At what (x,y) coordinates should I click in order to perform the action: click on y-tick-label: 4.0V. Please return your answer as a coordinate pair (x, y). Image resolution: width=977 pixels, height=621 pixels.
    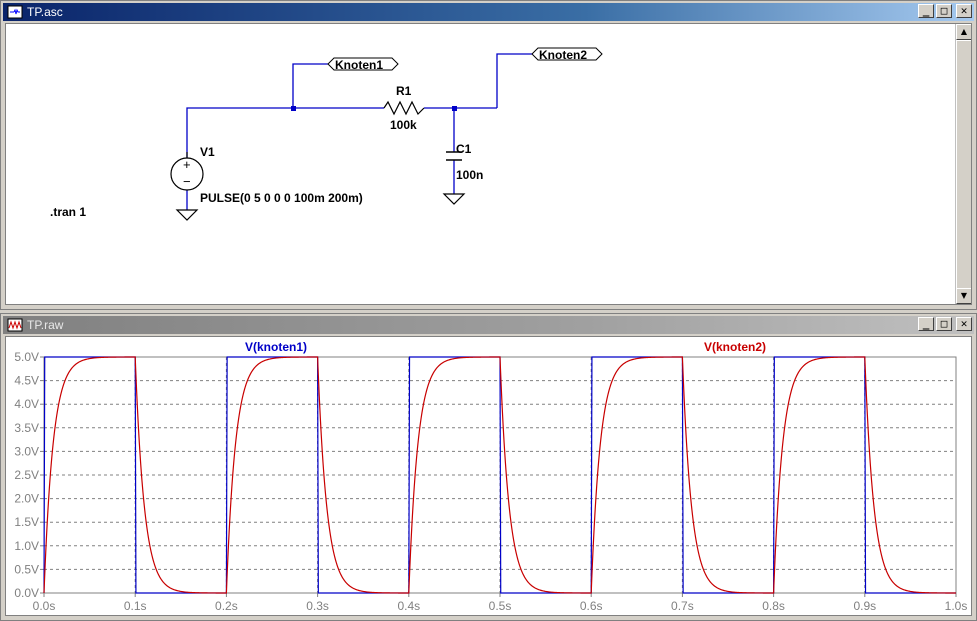
    Looking at the image, I should click on (26, 404).